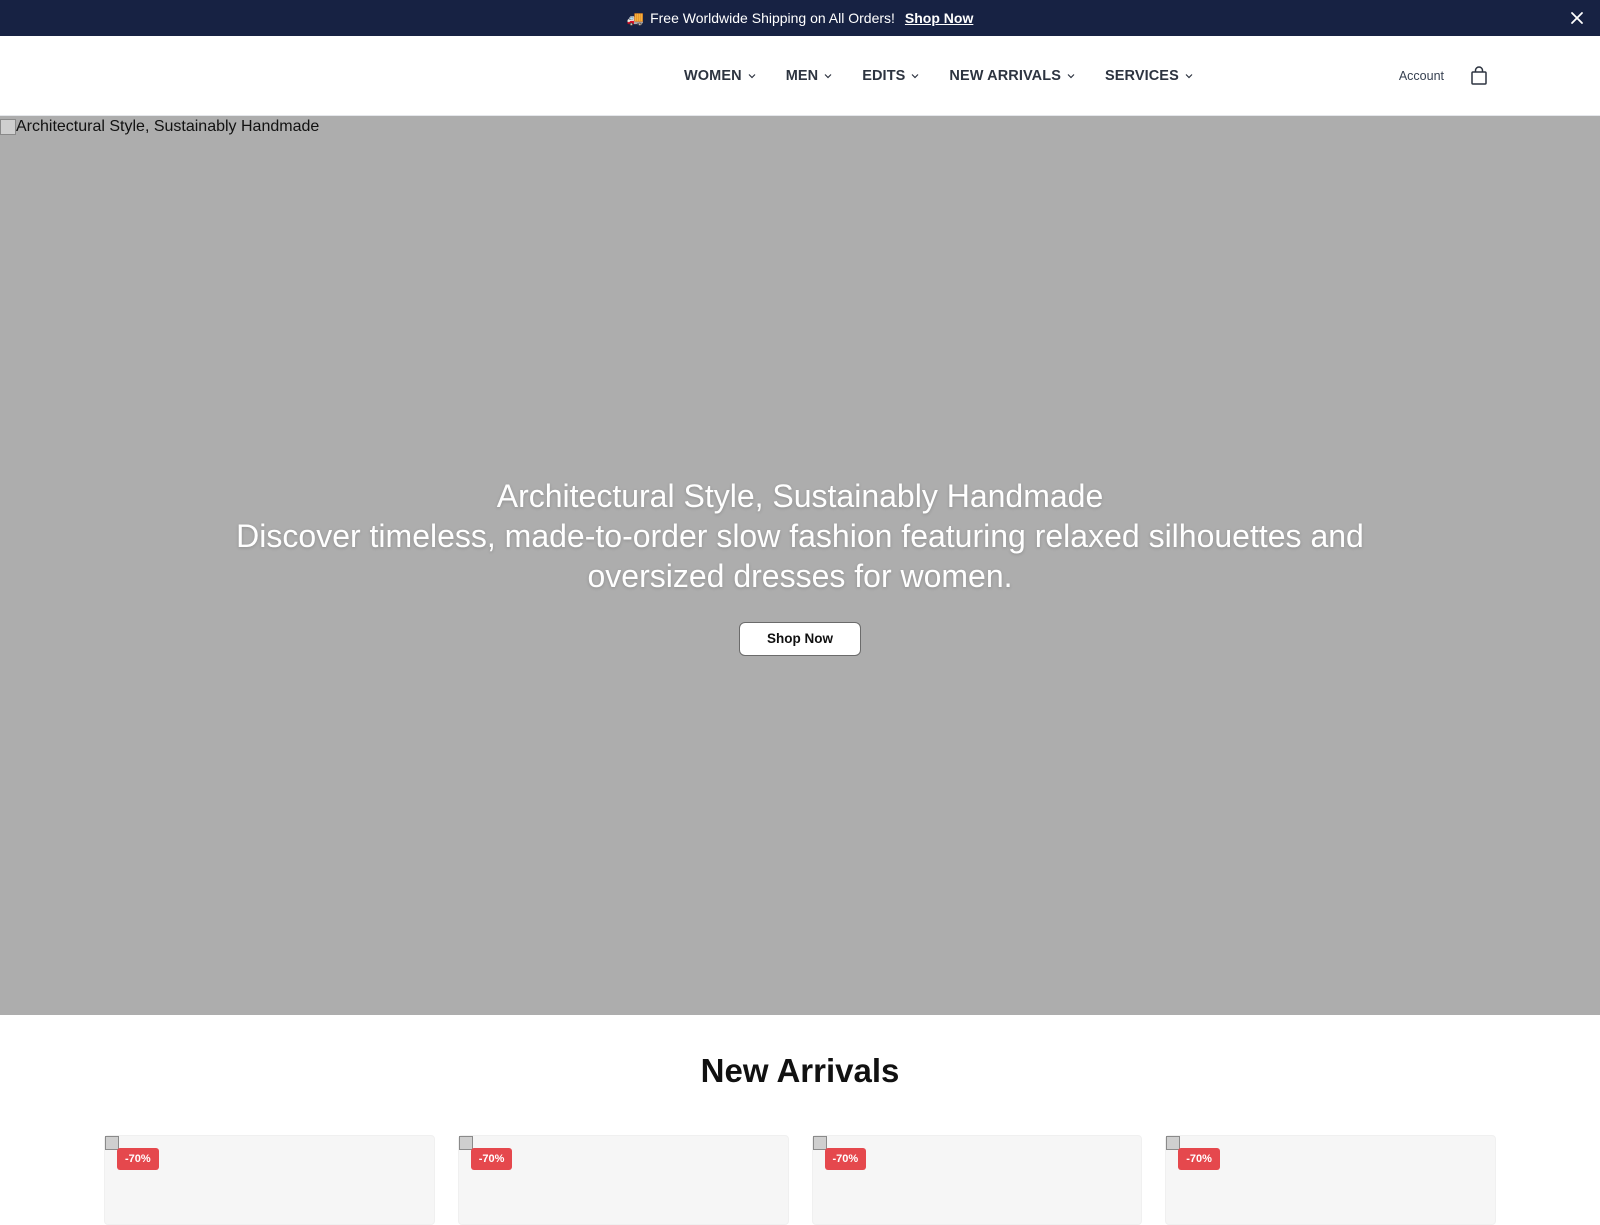 The image size is (1600, 1225). Describe the element at coordinates (635, 17) in the screenshot. I see `truck-icon: 🚚` at that location.